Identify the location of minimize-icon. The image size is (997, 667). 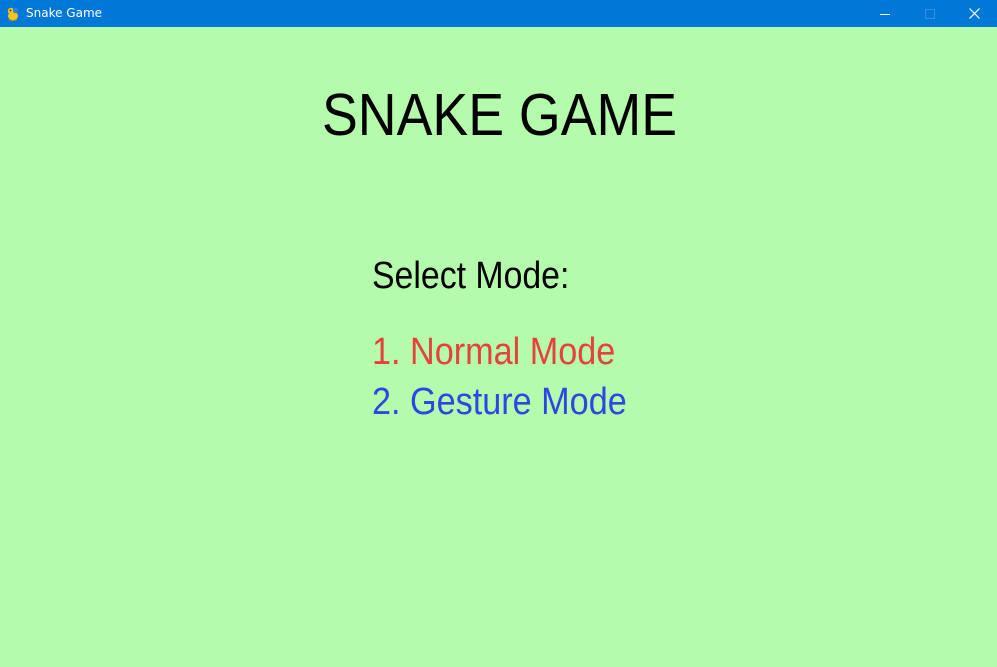
(884, 14).